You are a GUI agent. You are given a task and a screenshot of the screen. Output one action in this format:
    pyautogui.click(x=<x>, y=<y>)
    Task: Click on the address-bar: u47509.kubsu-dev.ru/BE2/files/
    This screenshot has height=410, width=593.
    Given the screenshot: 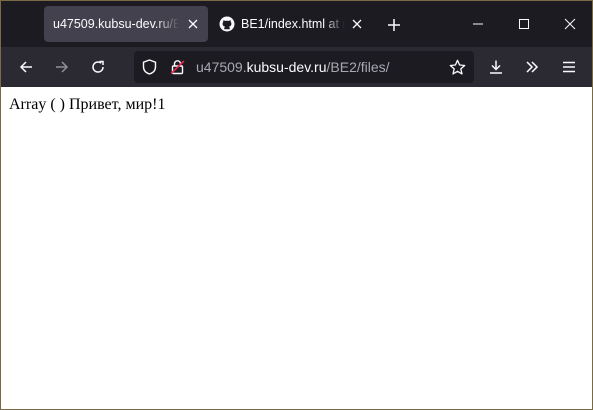 What is the action you would take?
    pyautogui.click(x=304, y=67)
    